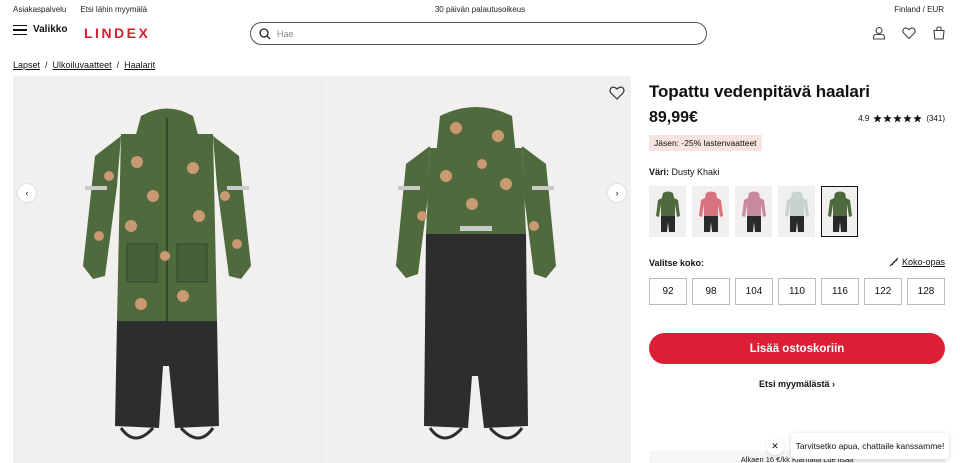 The height and width of the screenshot is (463, 960). I want to click on chat-prompt-bubble: Tarvitsetko apua, chattaile kanssamme!, so click(870, 446).